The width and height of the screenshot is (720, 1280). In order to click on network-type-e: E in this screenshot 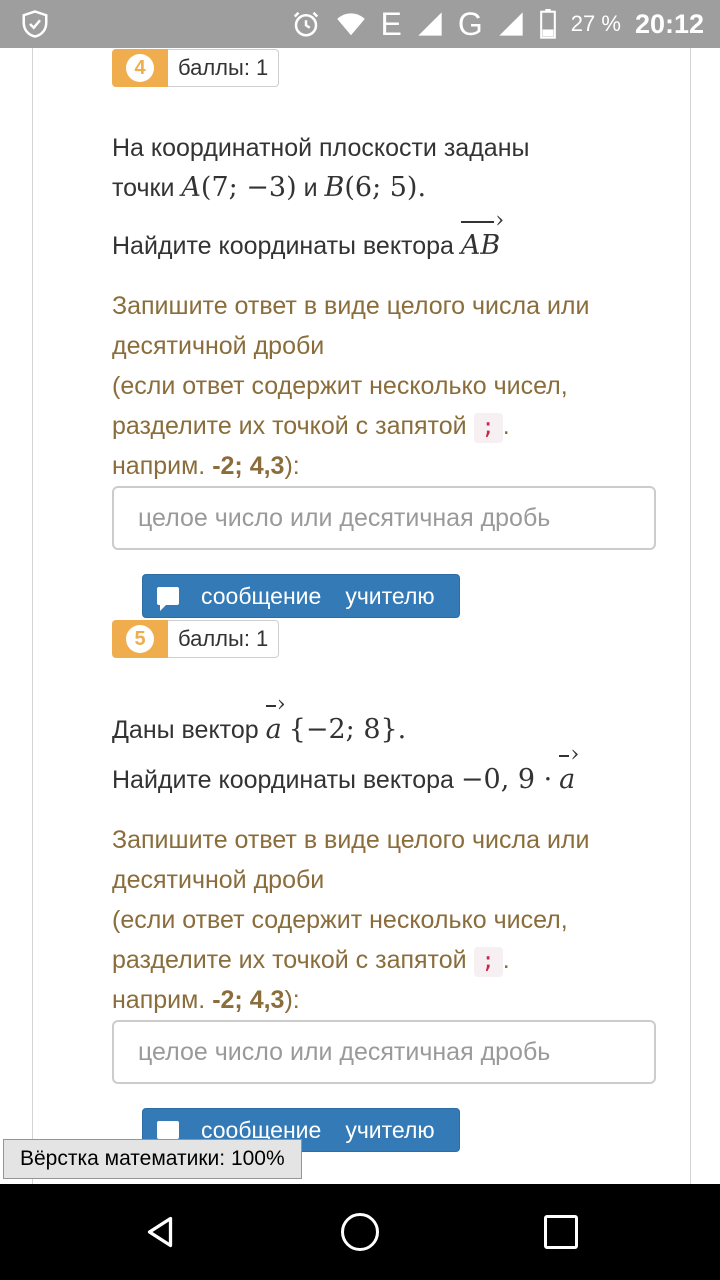, I will do `click(391, 23)`.